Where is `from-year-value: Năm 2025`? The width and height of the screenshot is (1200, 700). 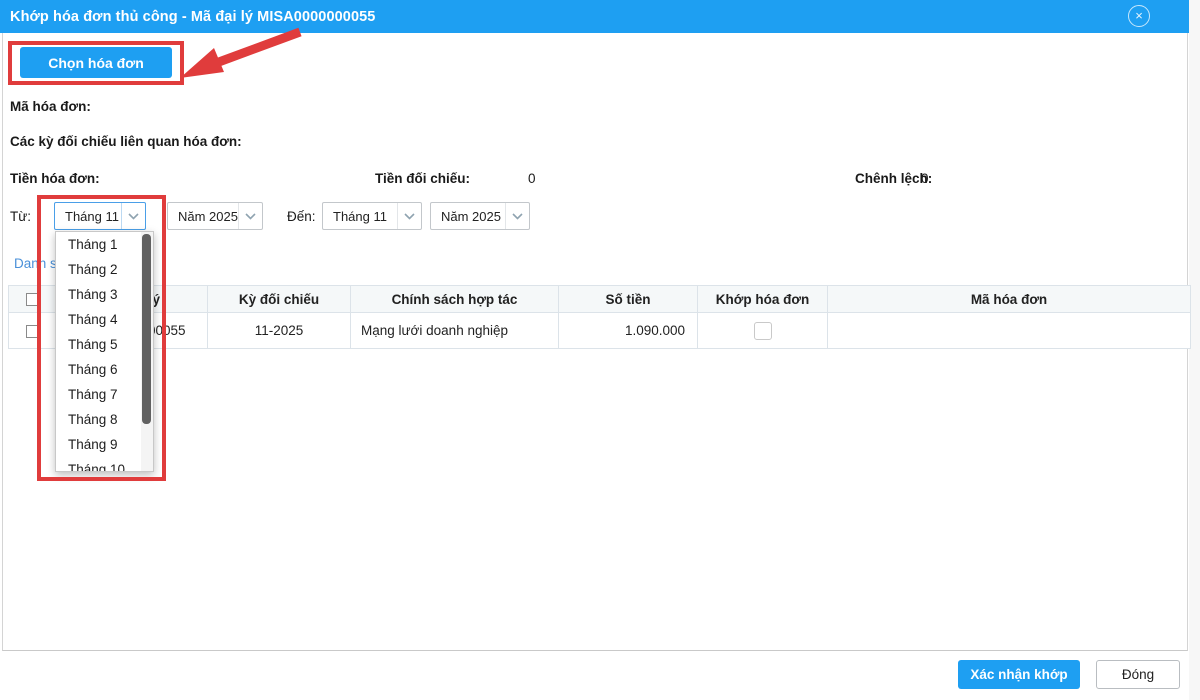
from-year-value: Năm 2025 is located at coordinates (208, 216).